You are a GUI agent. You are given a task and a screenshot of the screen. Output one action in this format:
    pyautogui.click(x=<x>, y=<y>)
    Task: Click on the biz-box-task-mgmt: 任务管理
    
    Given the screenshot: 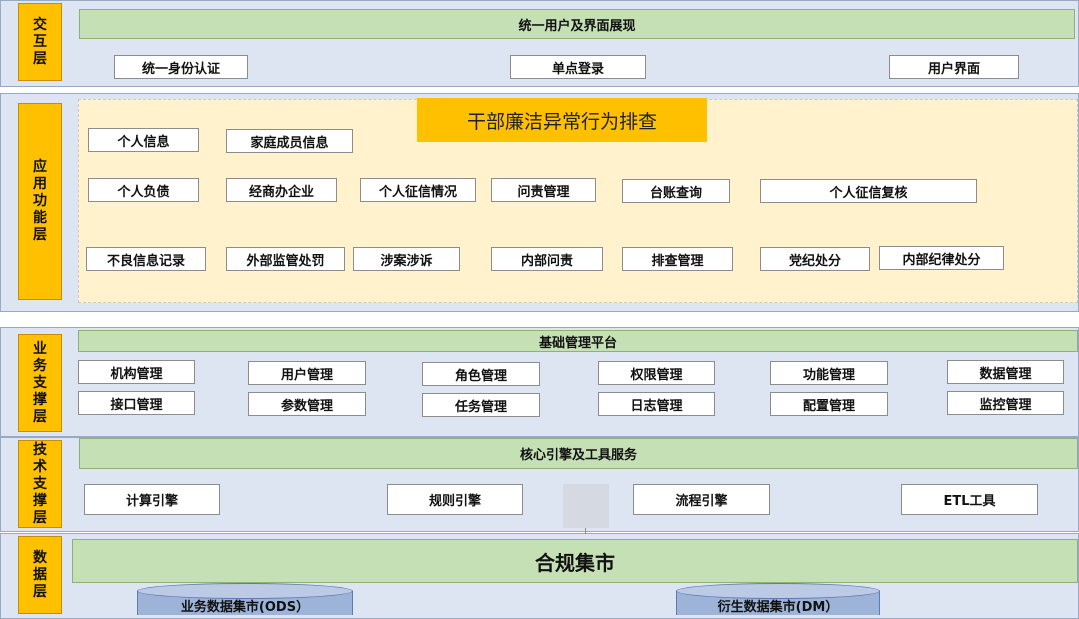 What is the action you would take?
    pyautogui.click(x=481, y=405)
    